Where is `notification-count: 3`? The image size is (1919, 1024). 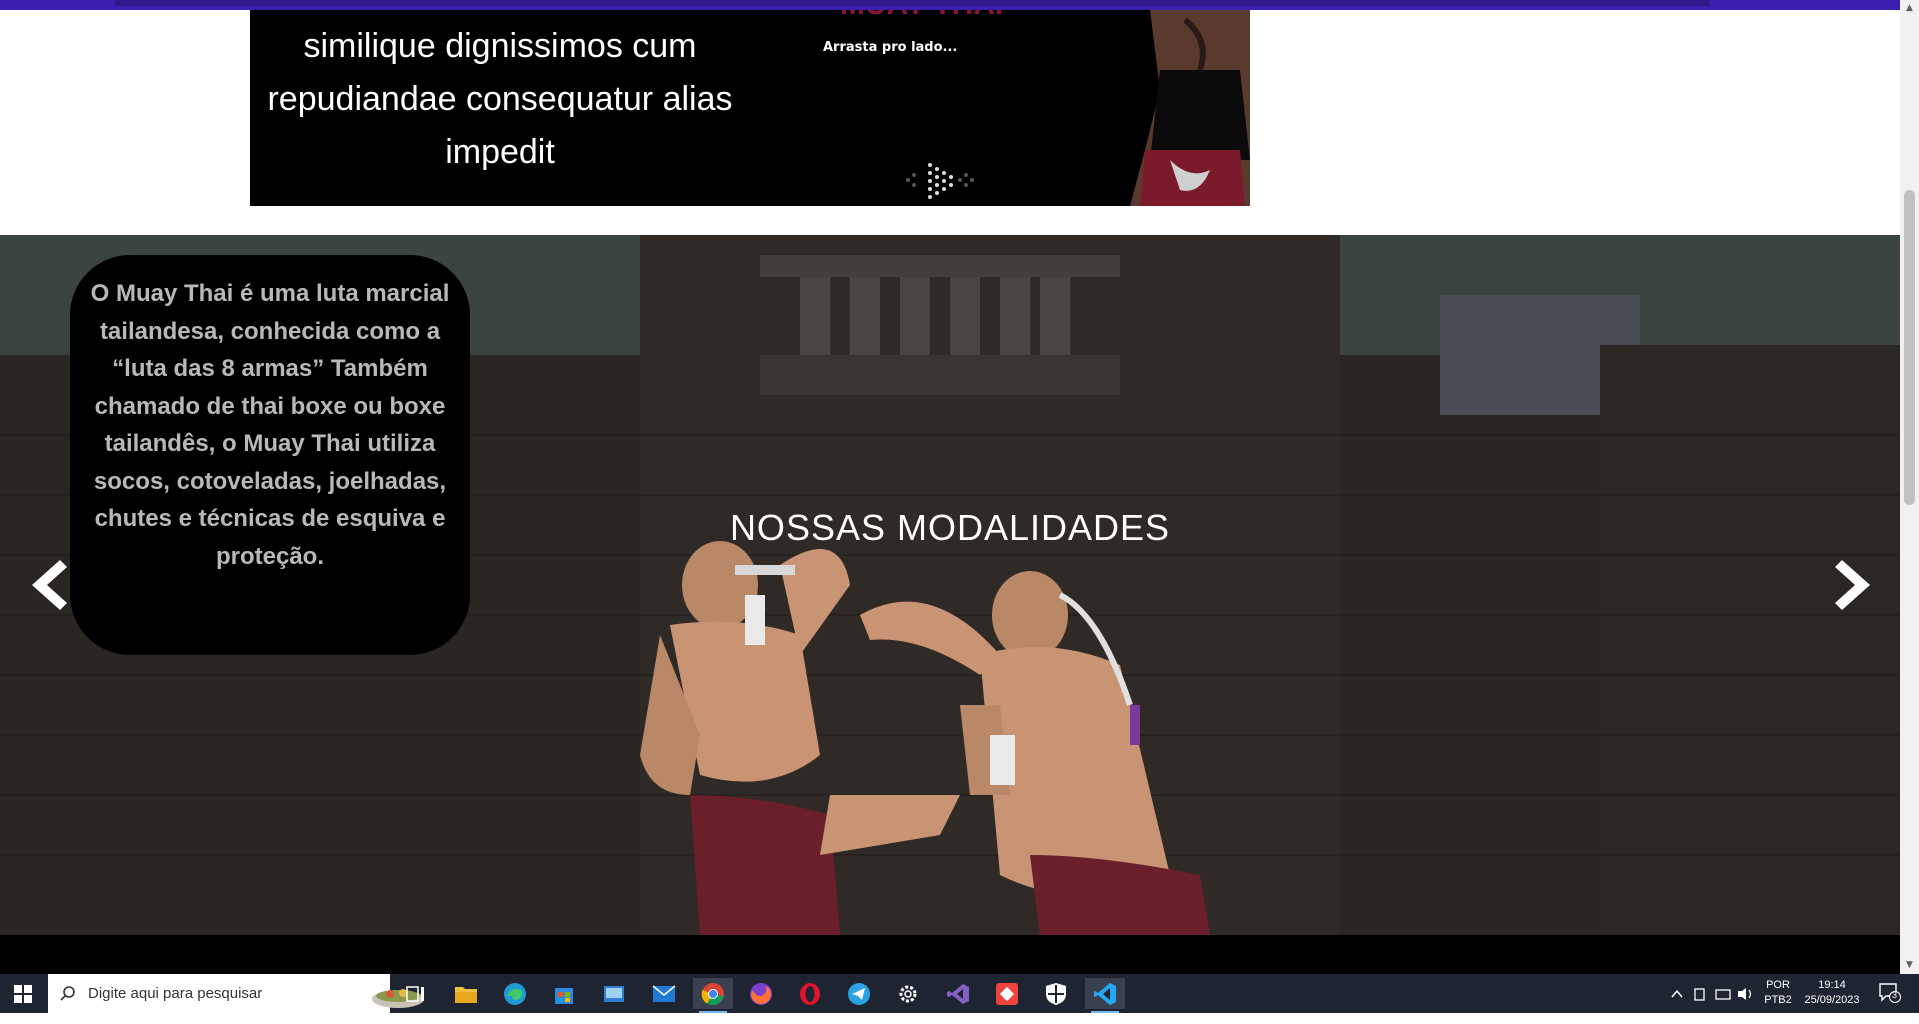 notification-count: 3 is located at coordinates (1895, 995).